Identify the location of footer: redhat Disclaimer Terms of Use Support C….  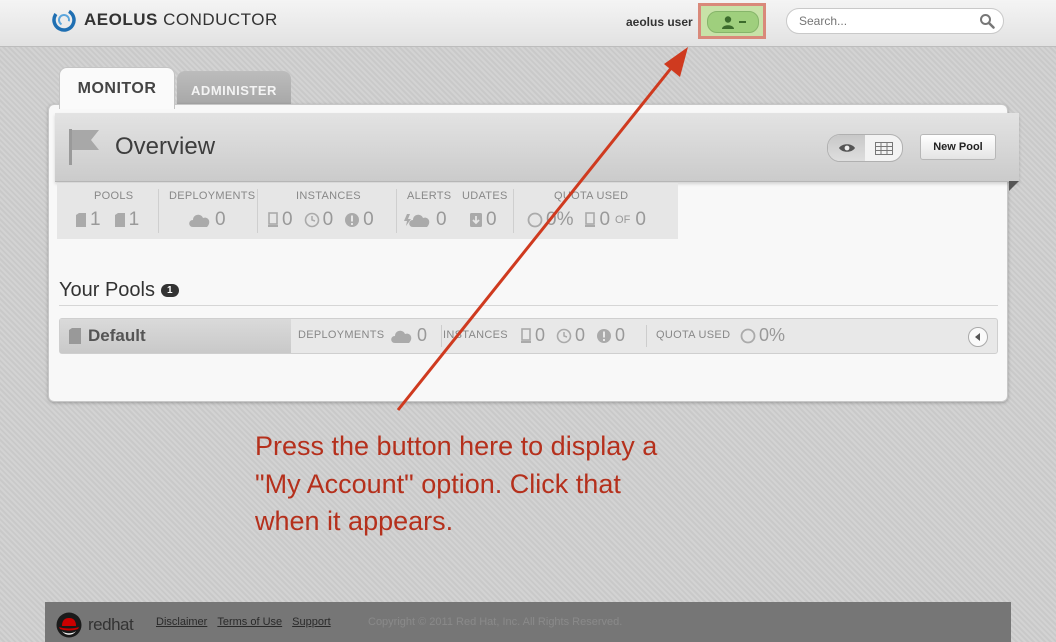
(528, 622).